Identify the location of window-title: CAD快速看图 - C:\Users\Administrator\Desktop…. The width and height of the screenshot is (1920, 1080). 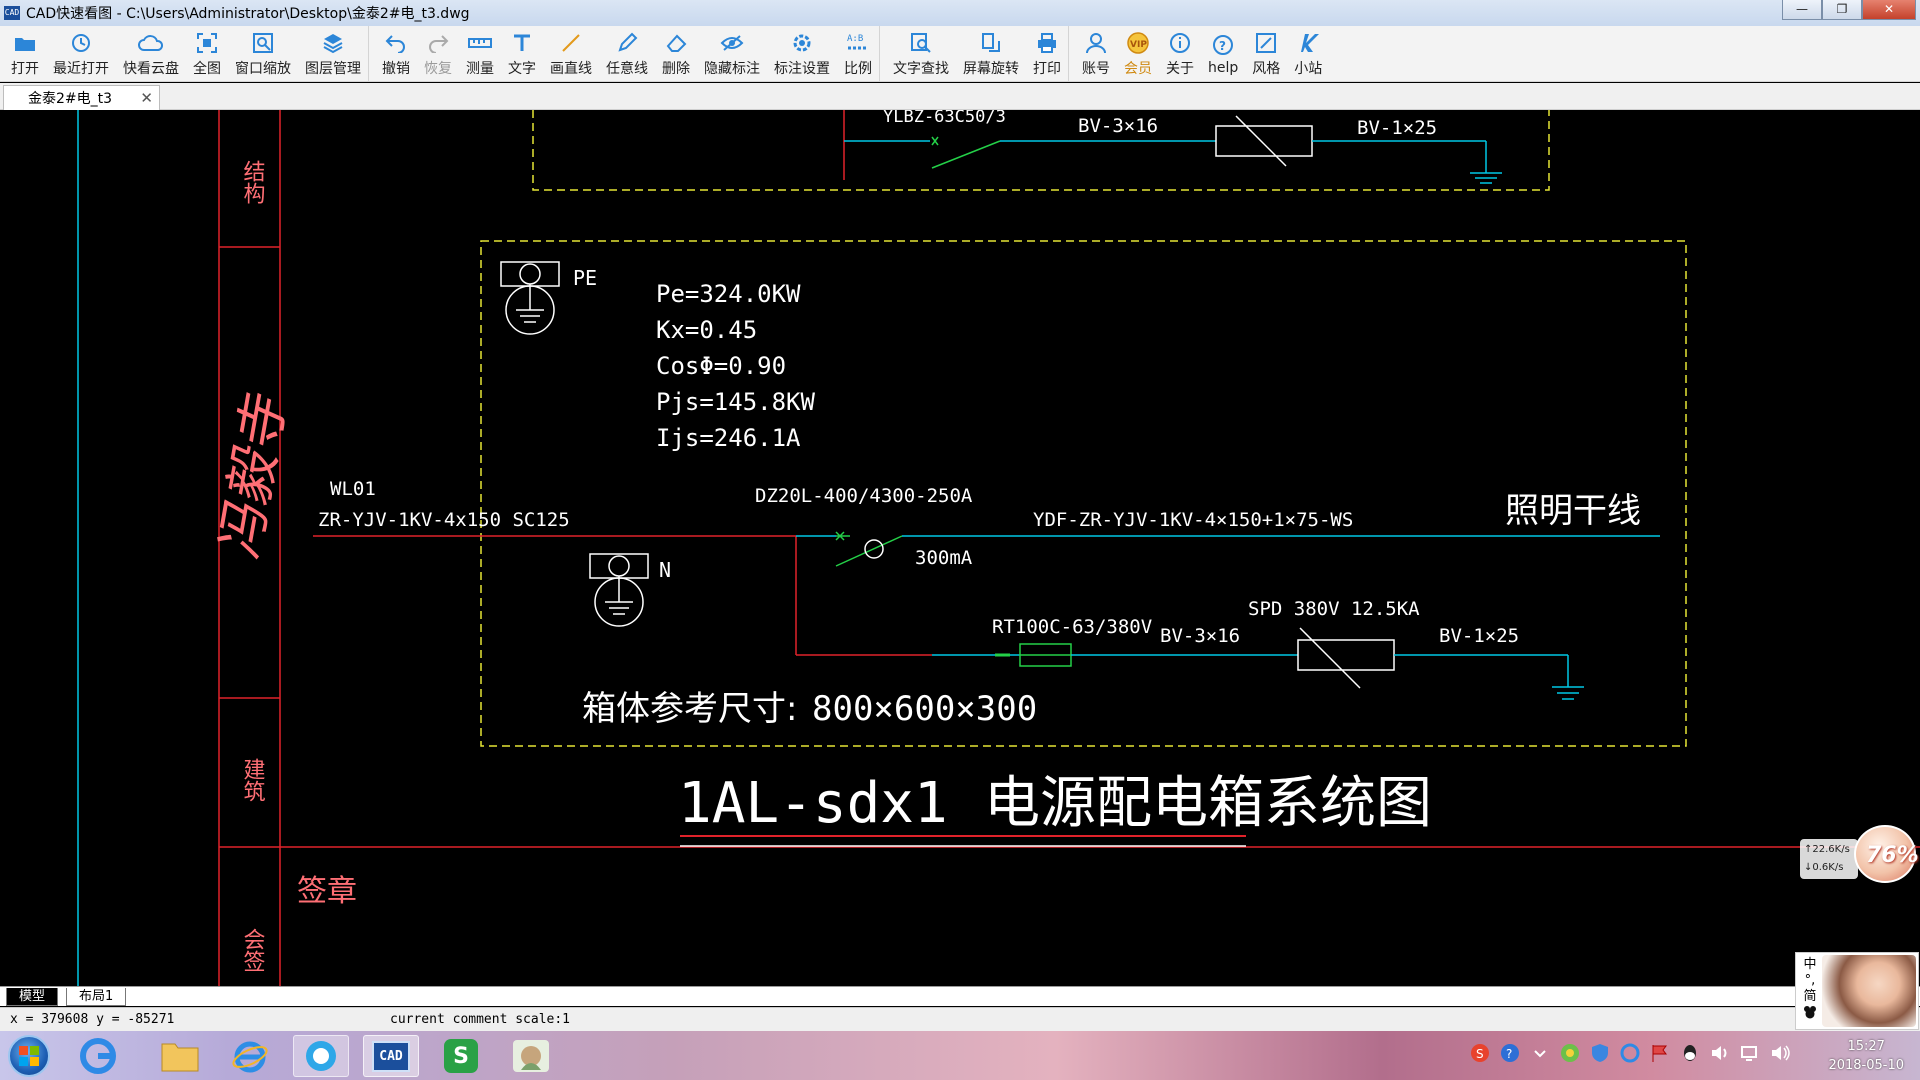
(248, 14).